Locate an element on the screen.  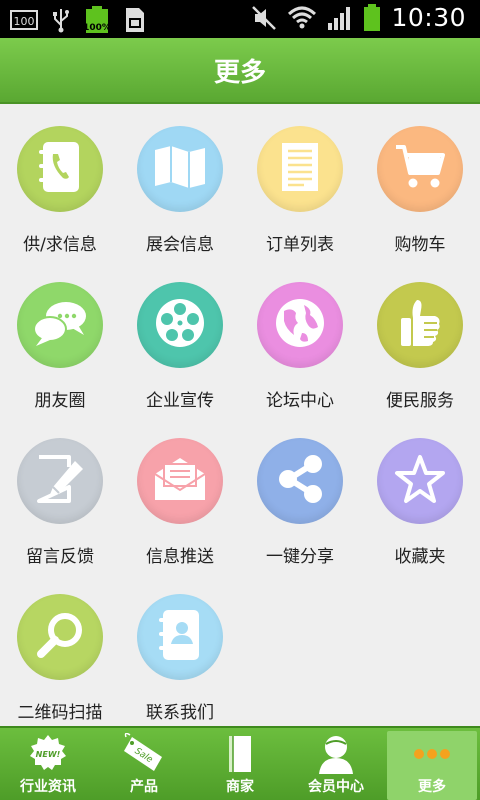
status-bar: 100 100% 10:30 is located at coordinates (240, 19).